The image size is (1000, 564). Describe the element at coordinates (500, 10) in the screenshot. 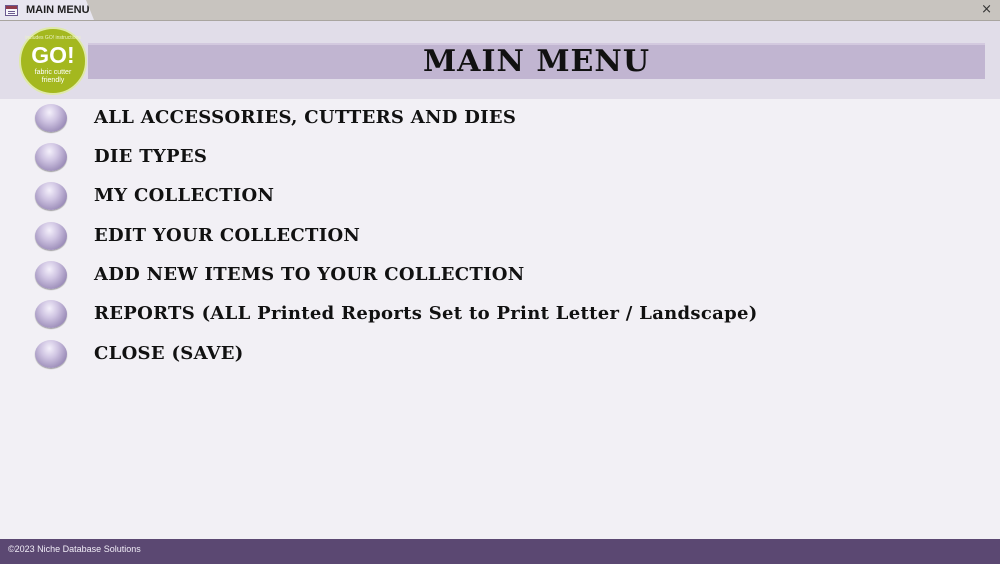

I see `document-tab-bar: MAIN MENU ×` at that location.